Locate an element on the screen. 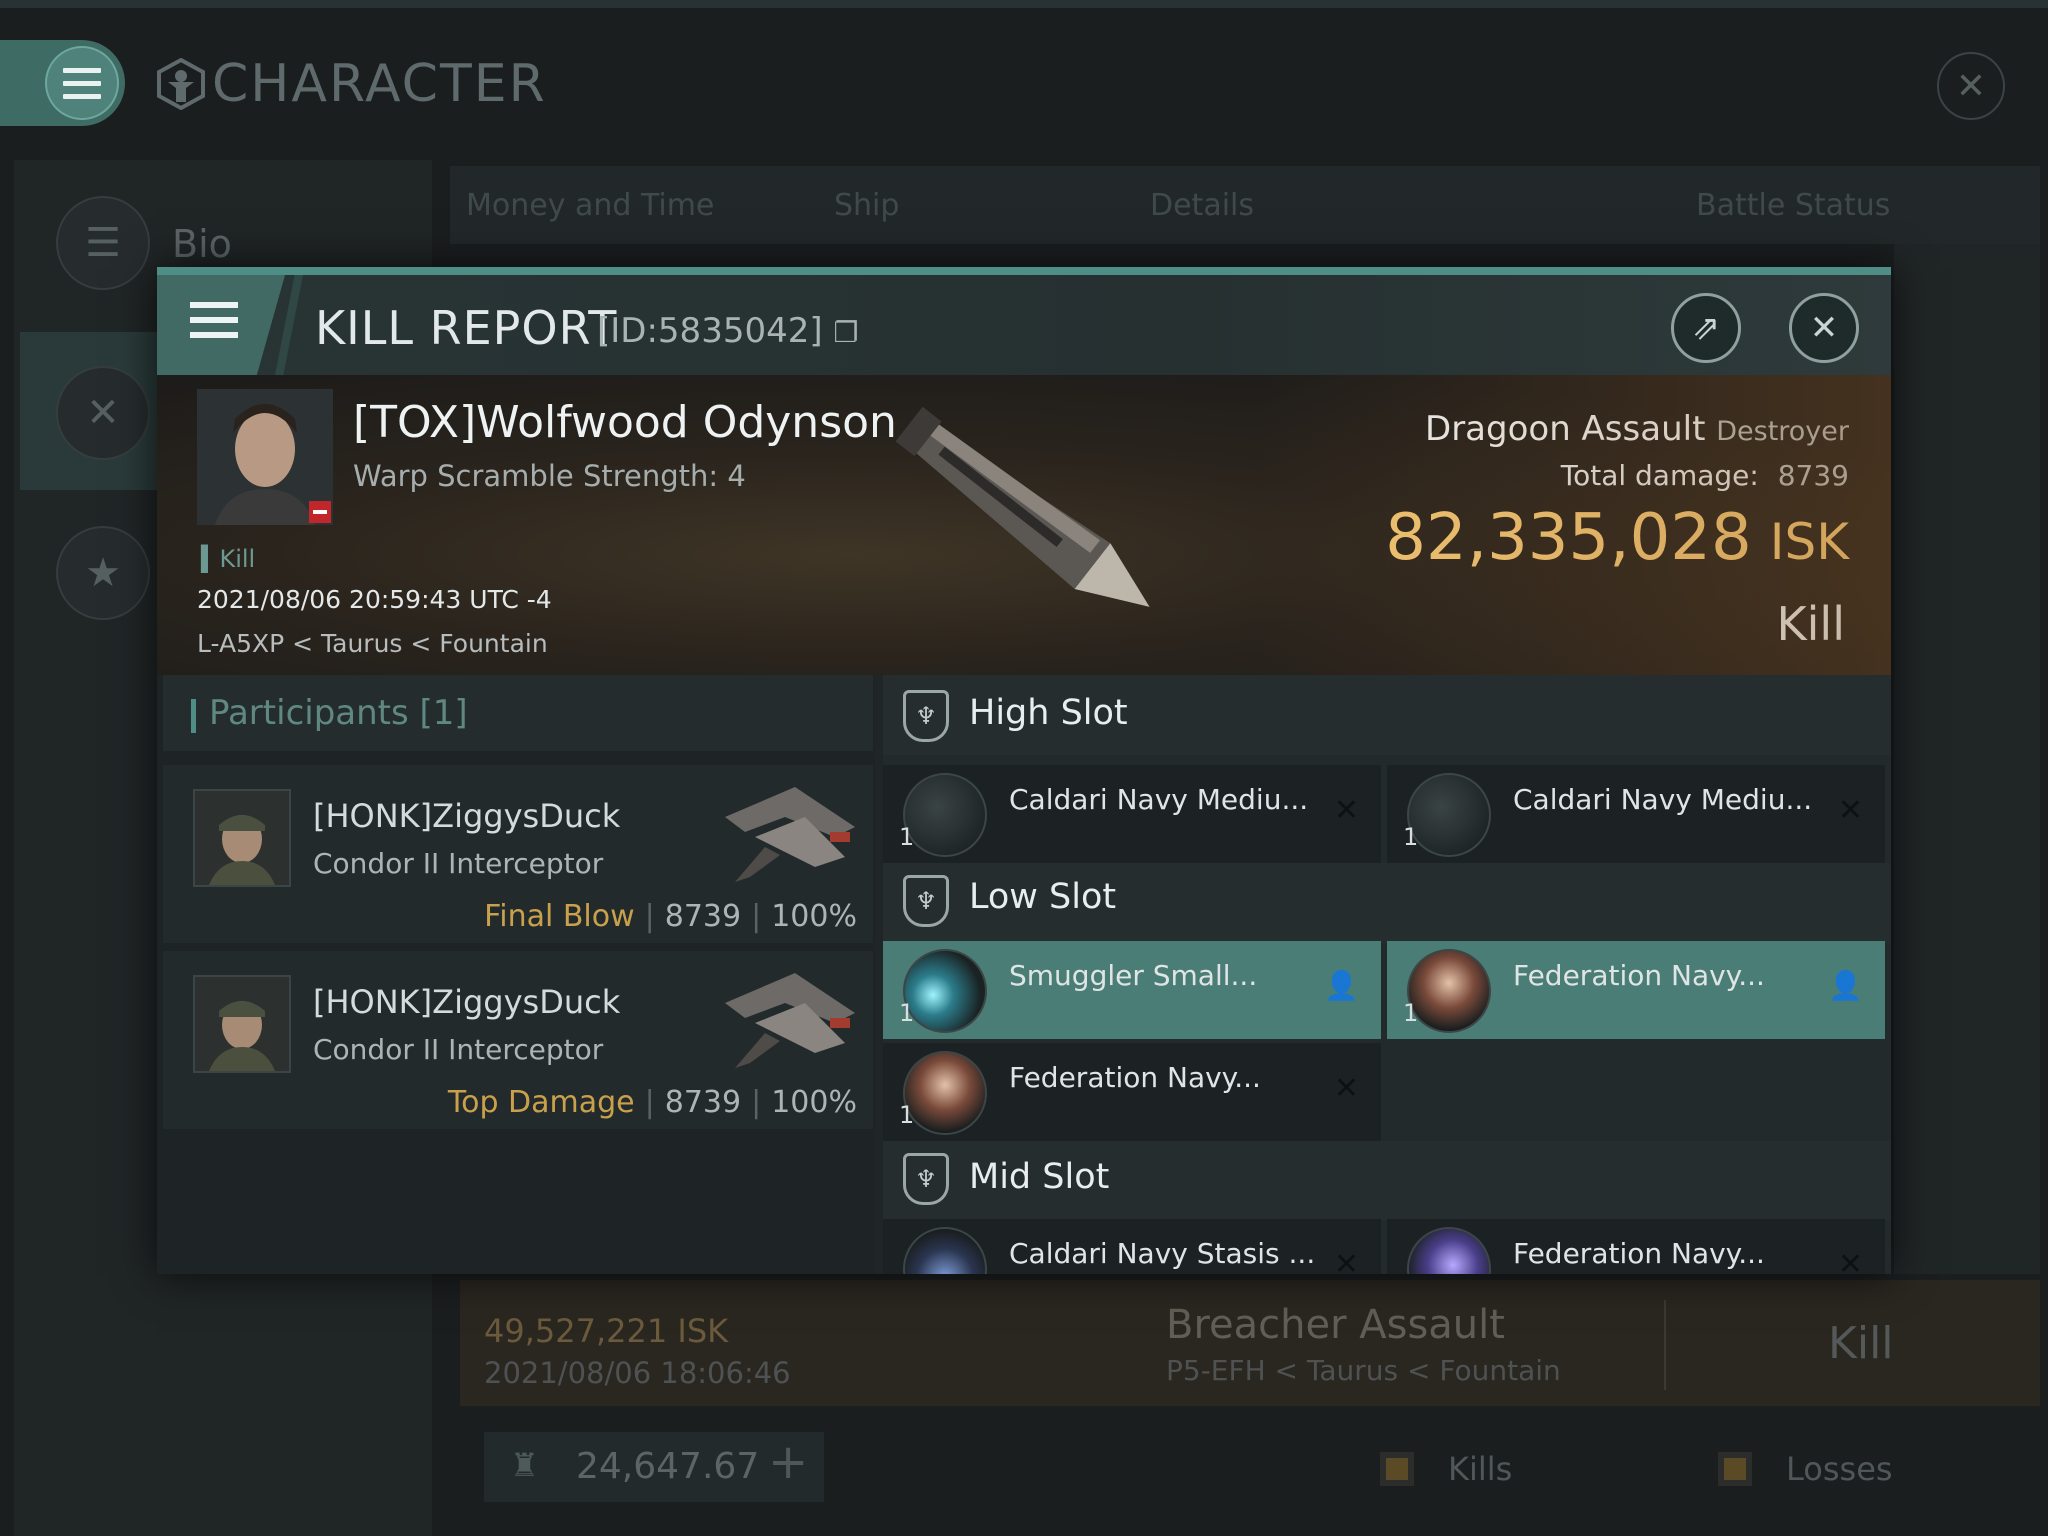 This screenshot has width=2048, height=1536. copy-icon: ❐ is located at coordinates (845, 332).